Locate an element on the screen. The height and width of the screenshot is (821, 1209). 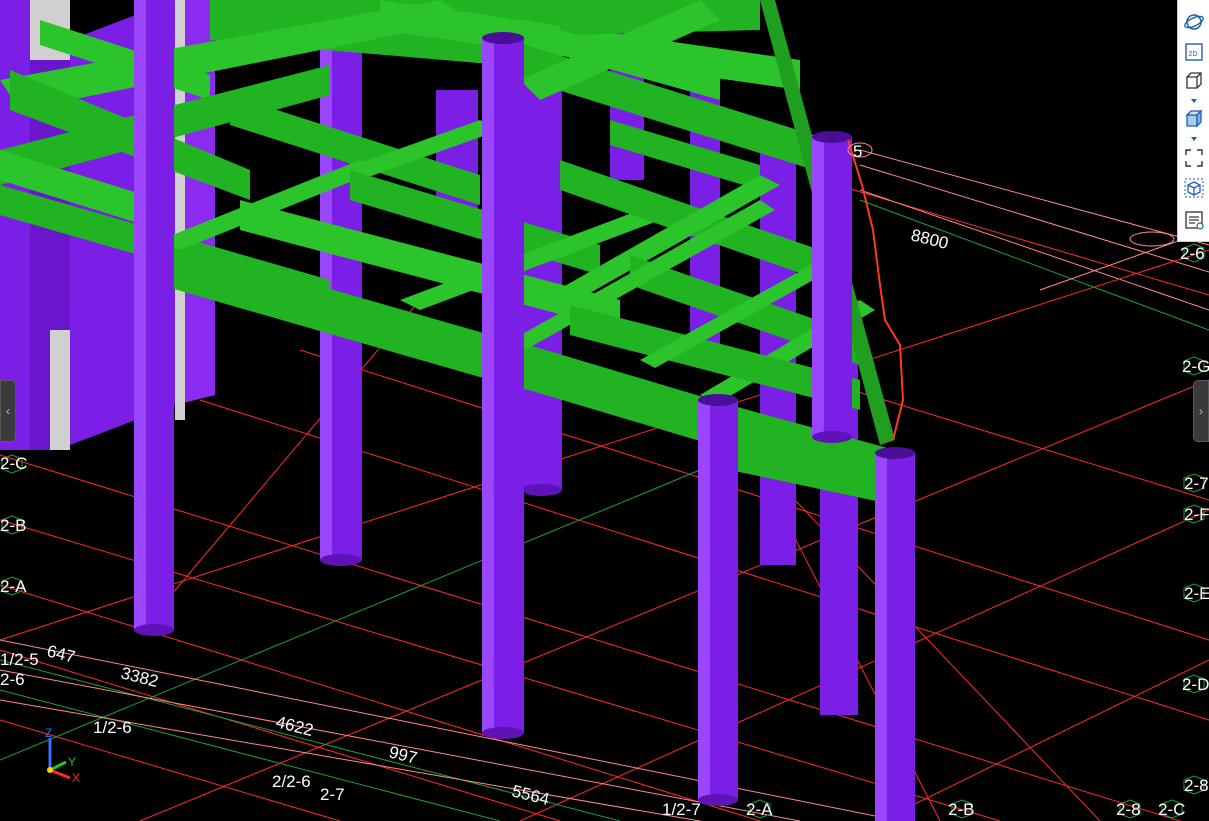
view-toolbar: 2D is located at coordinates (1193, 121).